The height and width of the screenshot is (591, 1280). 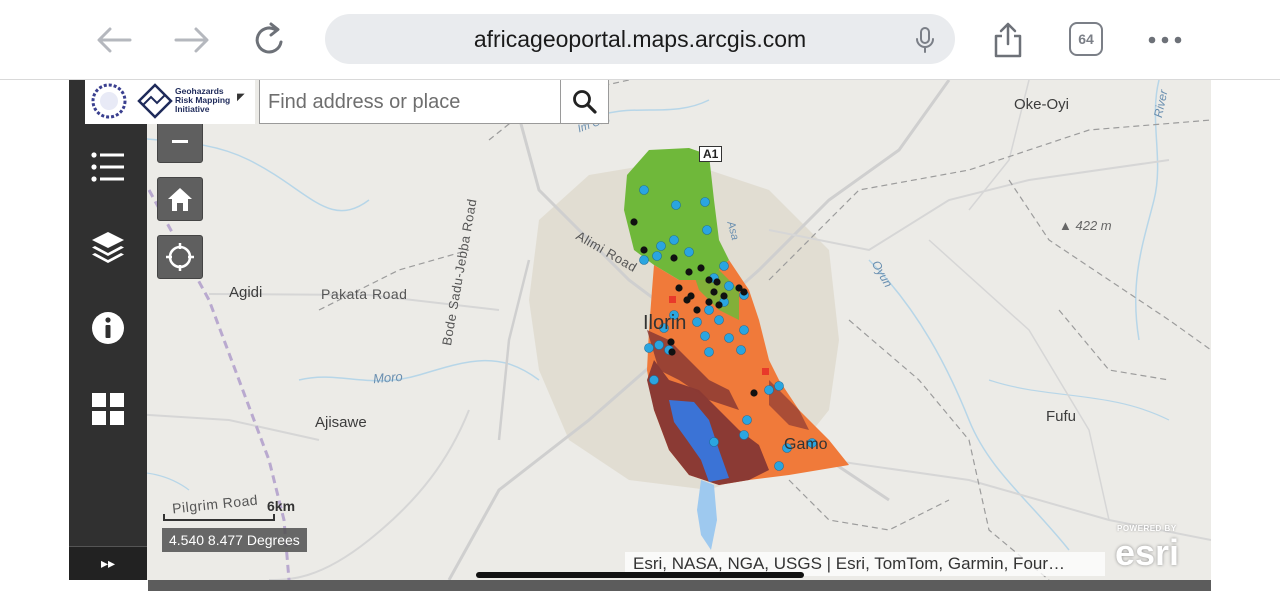 I want to click on info-icon, so click(x=108, y=328).